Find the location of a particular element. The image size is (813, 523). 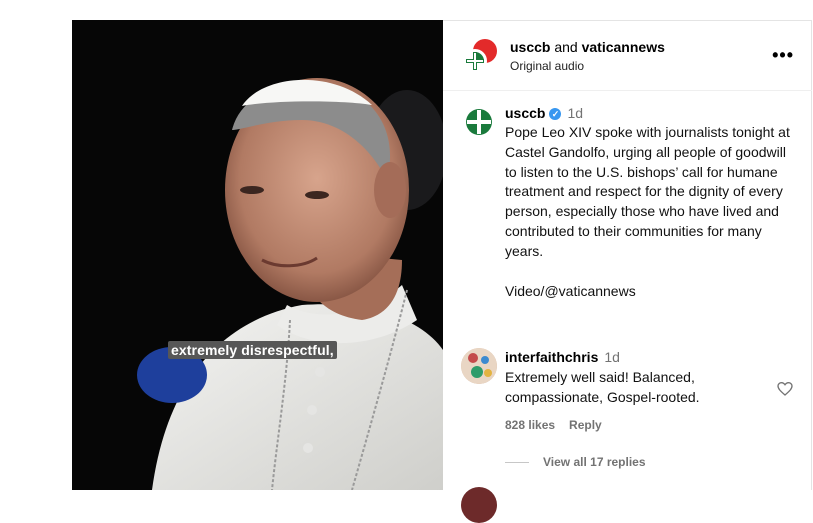

post-username: usccb is located at coordinates (525, 113).